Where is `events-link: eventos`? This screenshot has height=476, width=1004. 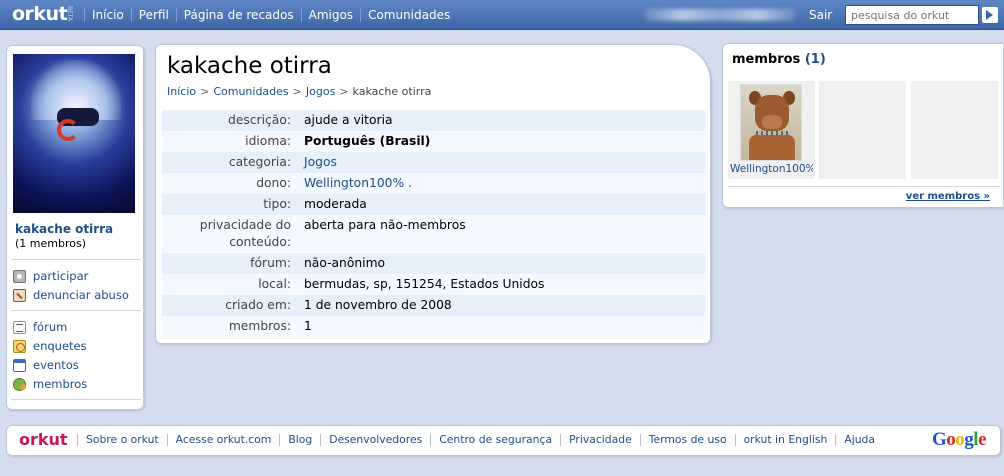
events-link: eventos is located at coordinates (46, 365).